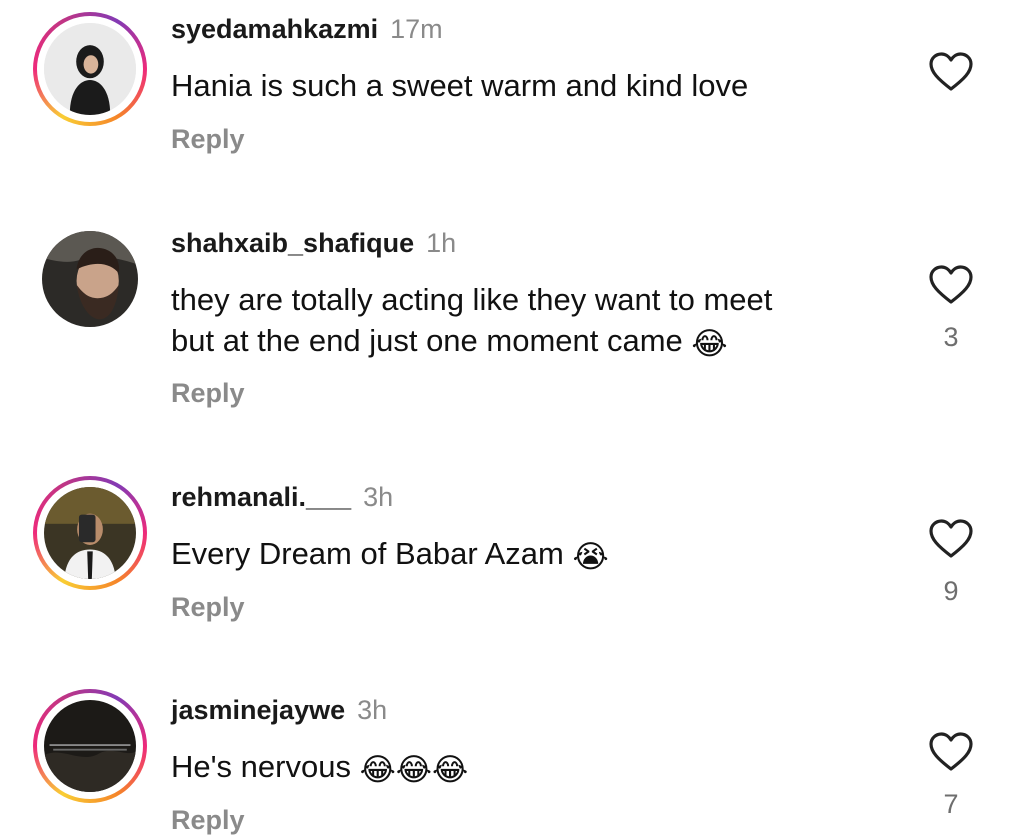 Image resolution: width=1024 pixels, height=836 pixels. What do you see at coordinates (951, 337) in the screenshot?
I see `like-count: 3` at bounding box center [951, 337].